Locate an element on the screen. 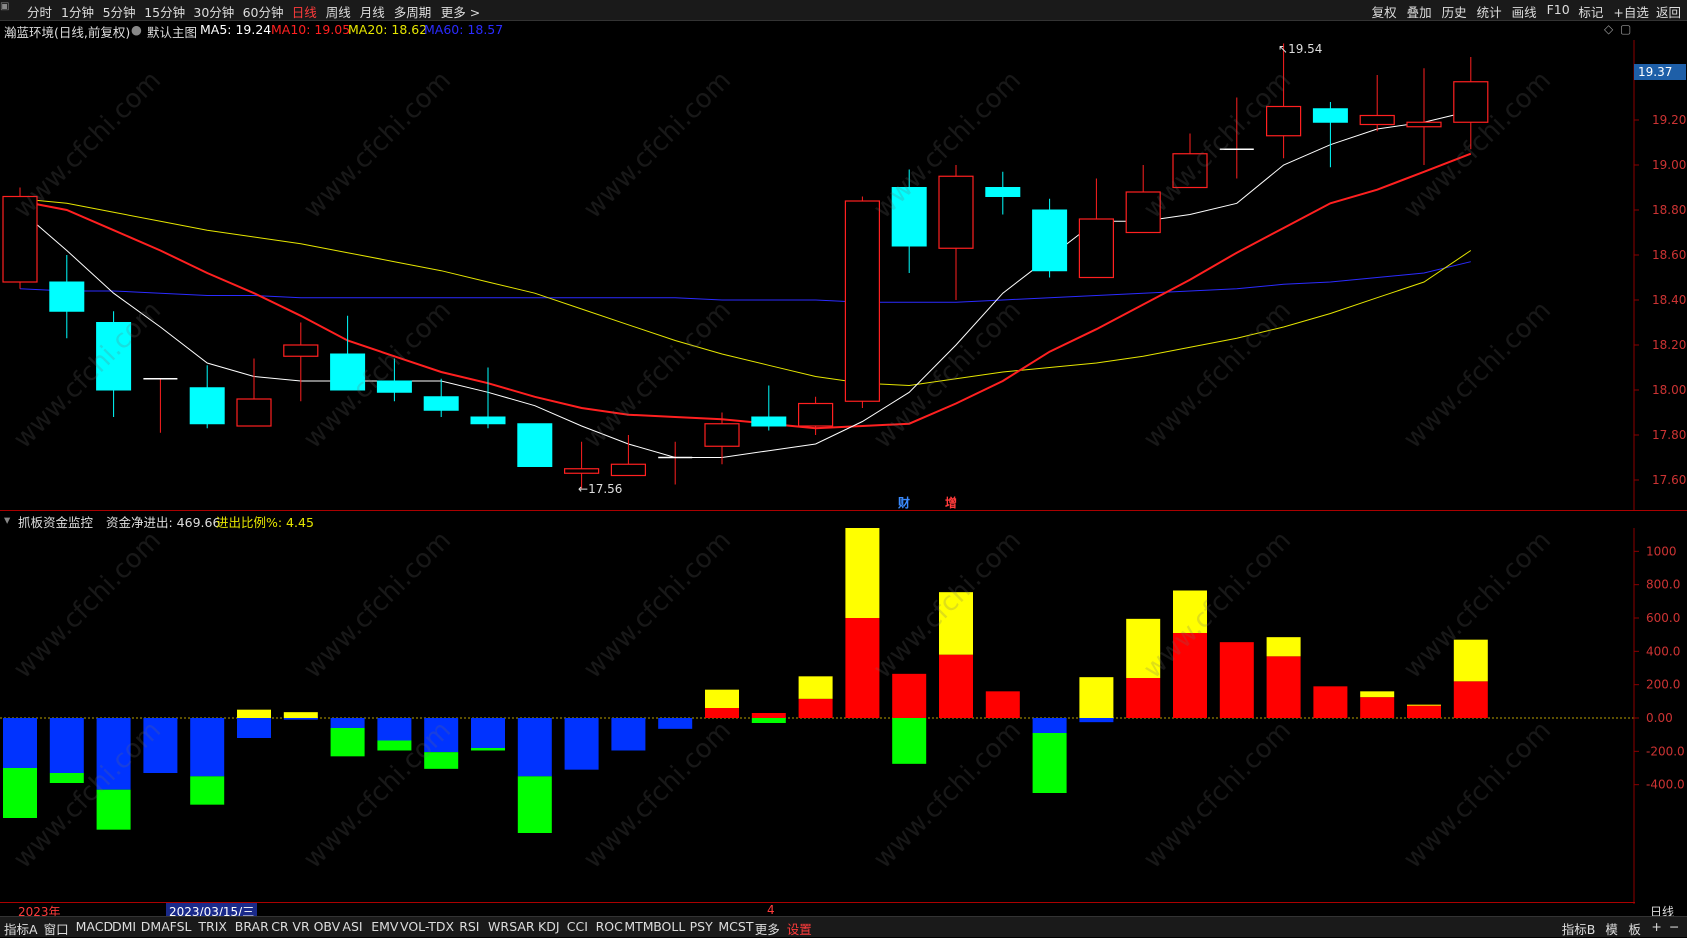 The width and height of the screenshot is (1687, 938). indicator-tab-asi: ASI is located at coordinates (352, 926).